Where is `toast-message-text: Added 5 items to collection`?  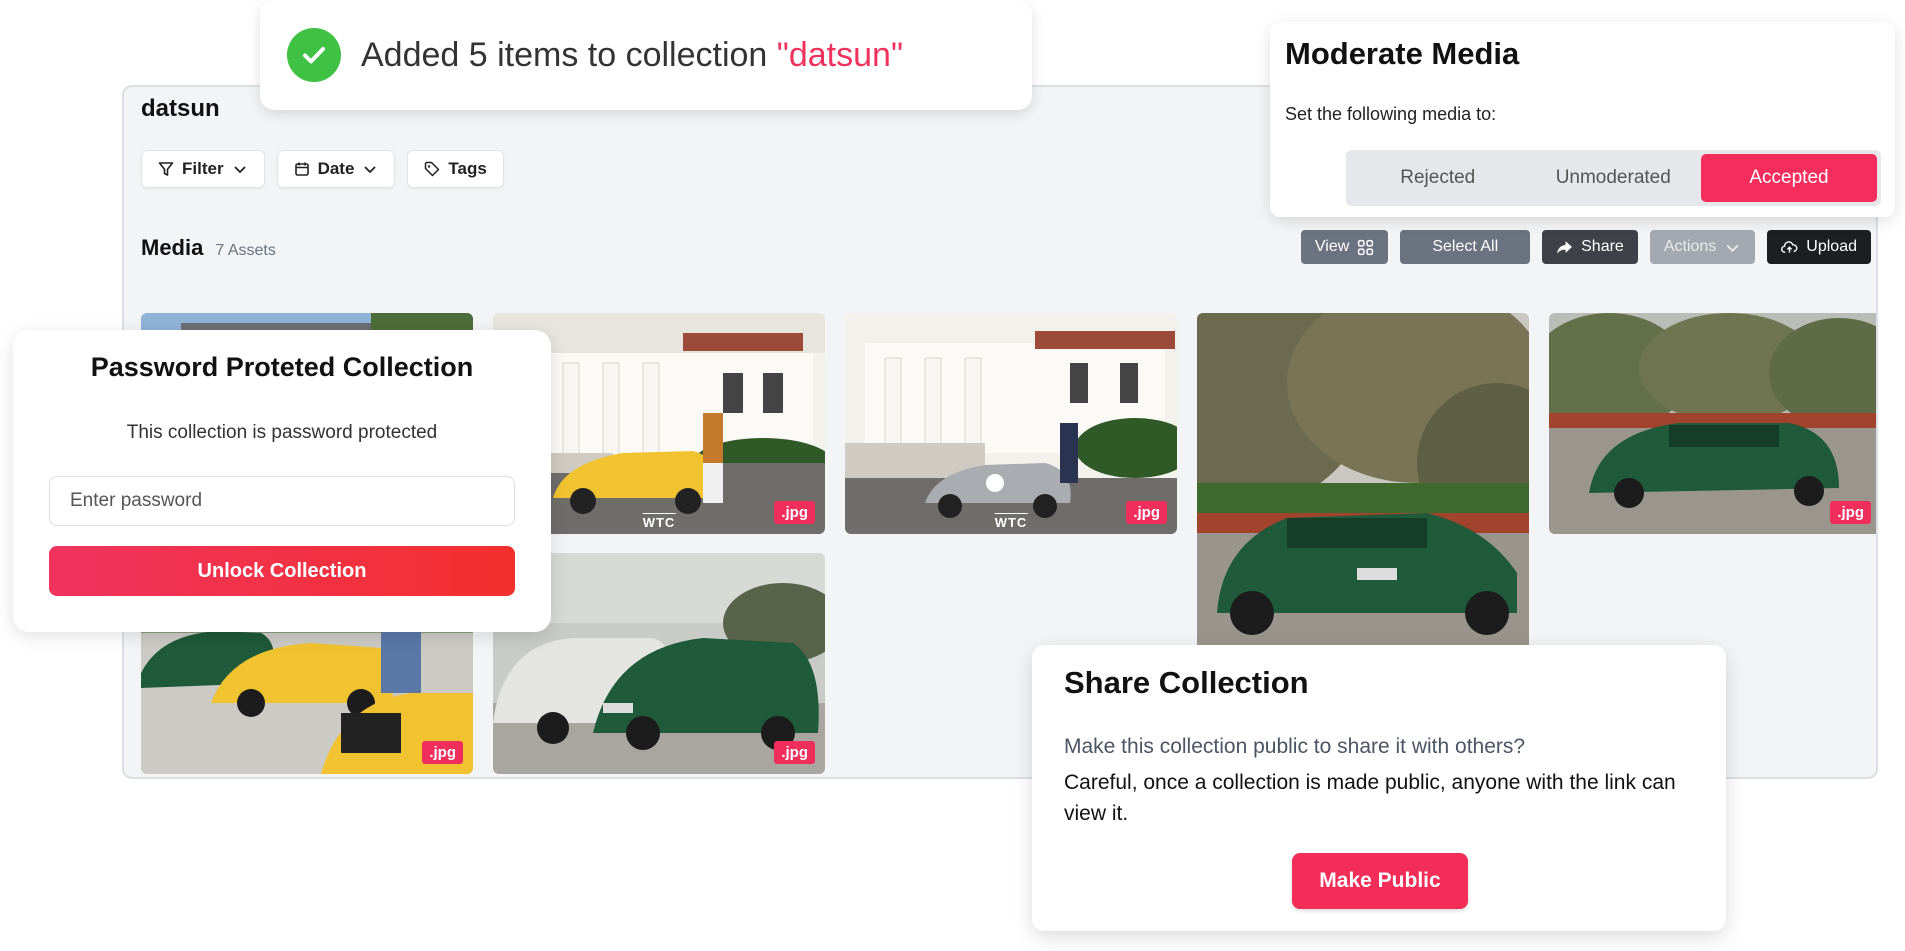
toast-message-text: Added 5 items to collection is located at coordinates (569, 54).